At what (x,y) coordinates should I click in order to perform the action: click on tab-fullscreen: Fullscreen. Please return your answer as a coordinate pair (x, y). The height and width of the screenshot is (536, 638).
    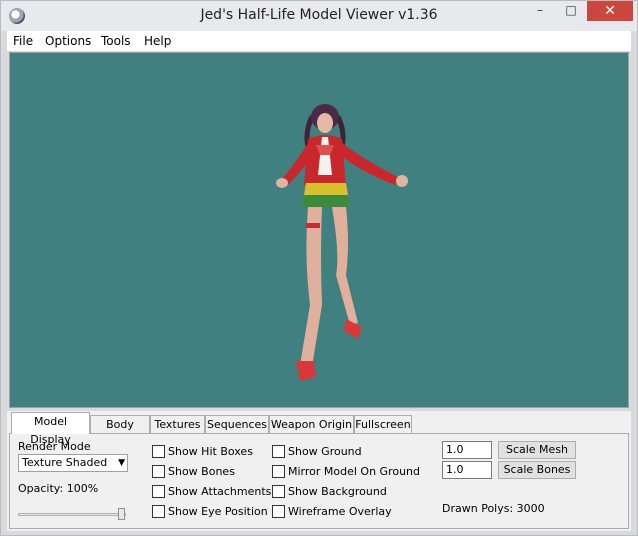
    Looking at the image, I should click on (383, 424).